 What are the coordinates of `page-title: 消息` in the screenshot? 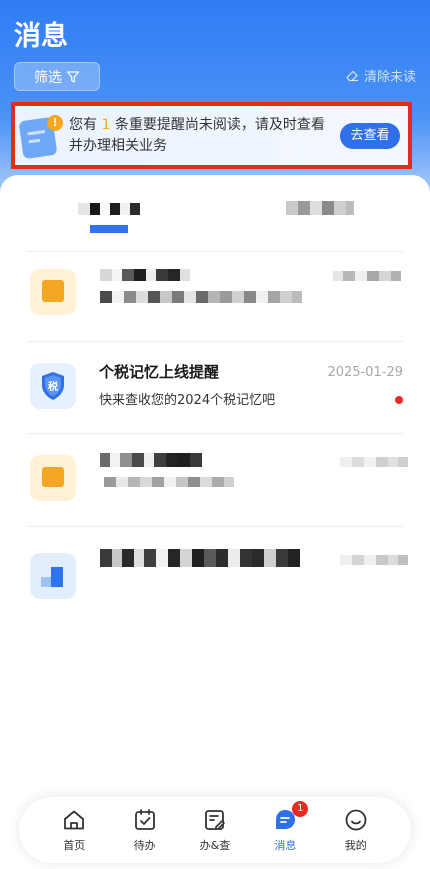 It's located at (41, 36).